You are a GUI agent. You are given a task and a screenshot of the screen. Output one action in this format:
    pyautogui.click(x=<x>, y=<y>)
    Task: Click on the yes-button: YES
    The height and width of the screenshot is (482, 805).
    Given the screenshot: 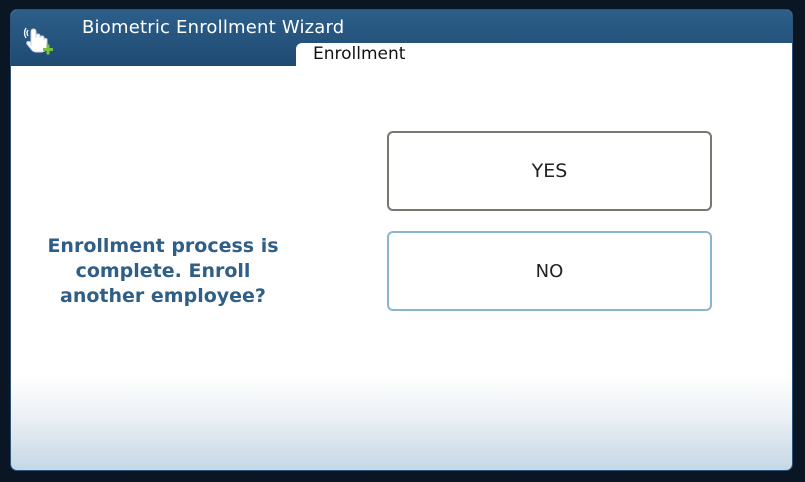 What is the action you would take?
    pyautogui.click(x=549, y=171)
    